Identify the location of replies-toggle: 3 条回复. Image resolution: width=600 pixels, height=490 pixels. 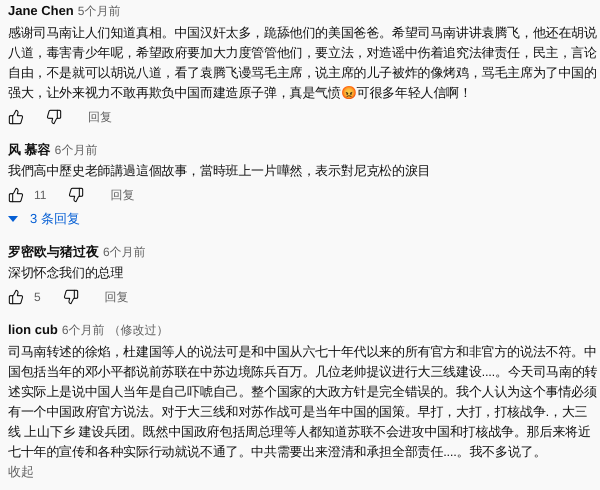
(44, 218).